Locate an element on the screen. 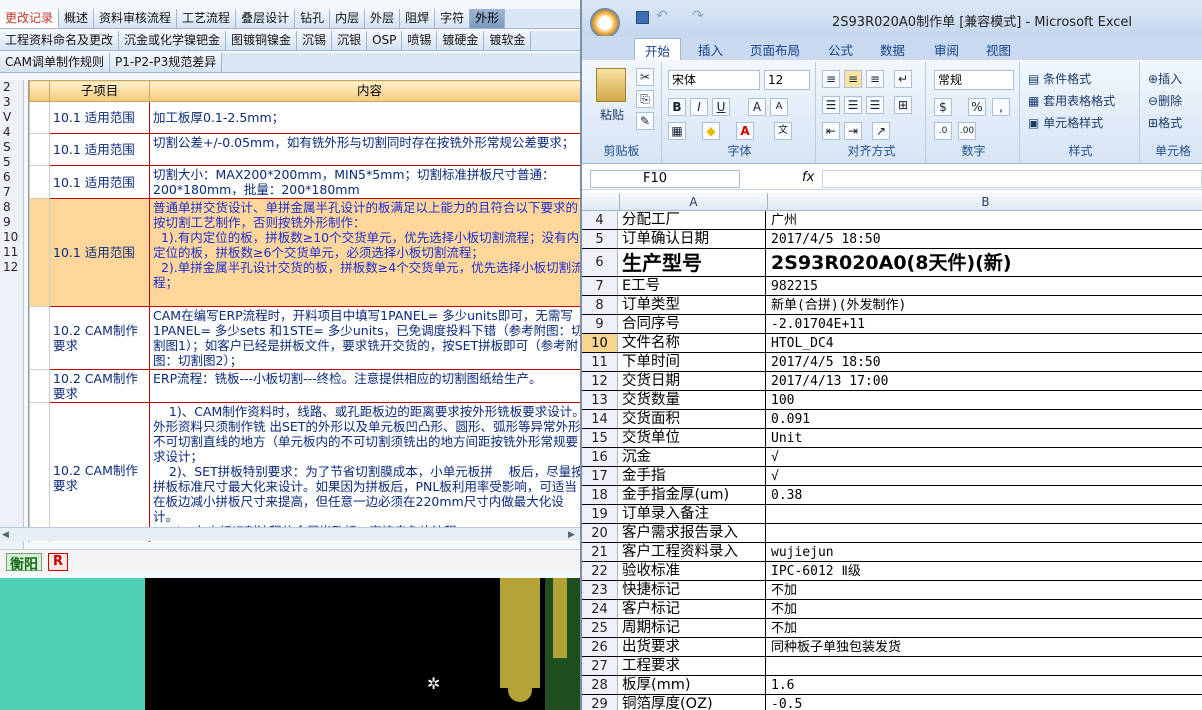 Image resolution: width=1202 pixels, height=710 pixels. row-header: 28 is located at coordinates (600, 685).